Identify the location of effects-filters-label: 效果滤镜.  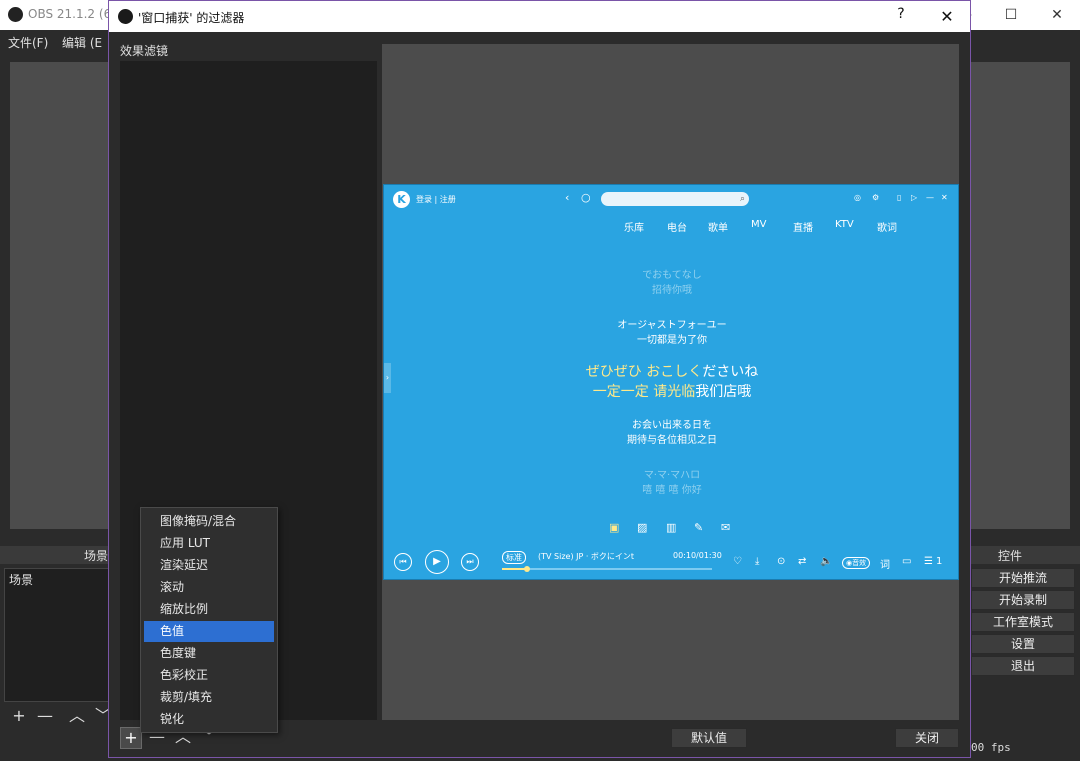
(144, 51).